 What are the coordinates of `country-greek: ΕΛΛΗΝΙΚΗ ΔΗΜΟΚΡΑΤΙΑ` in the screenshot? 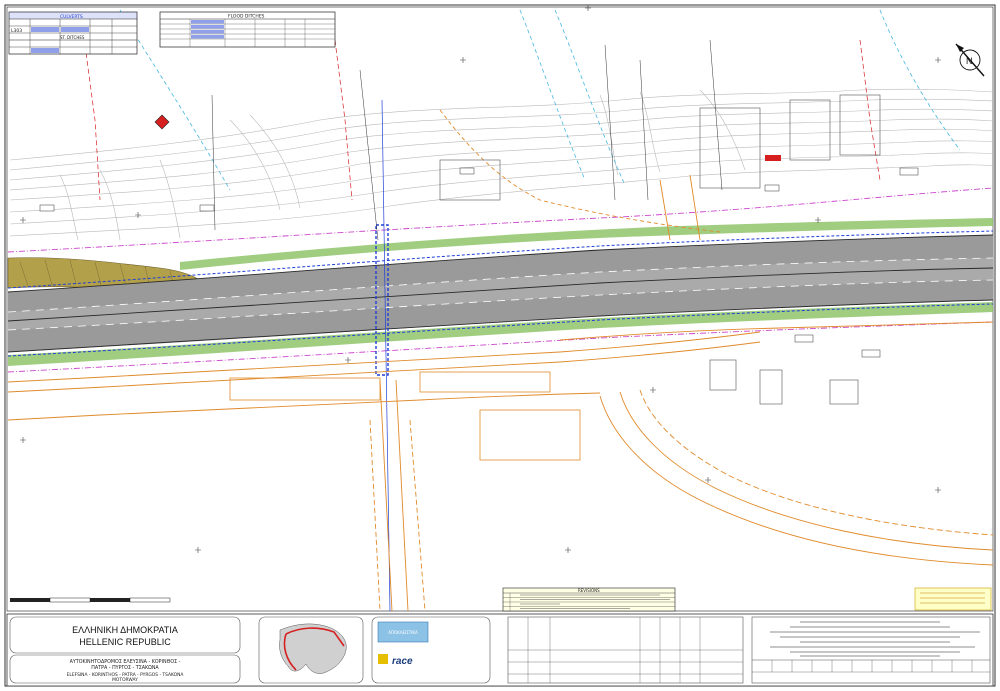 It's located at (125, 630).